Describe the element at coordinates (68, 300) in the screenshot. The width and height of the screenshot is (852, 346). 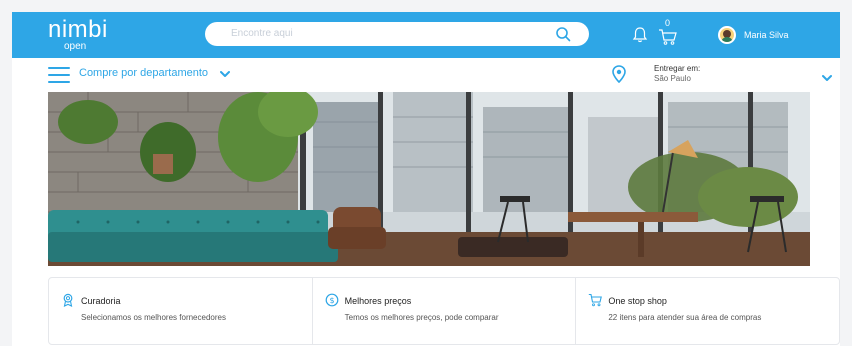
I see `award-icon` at that location.